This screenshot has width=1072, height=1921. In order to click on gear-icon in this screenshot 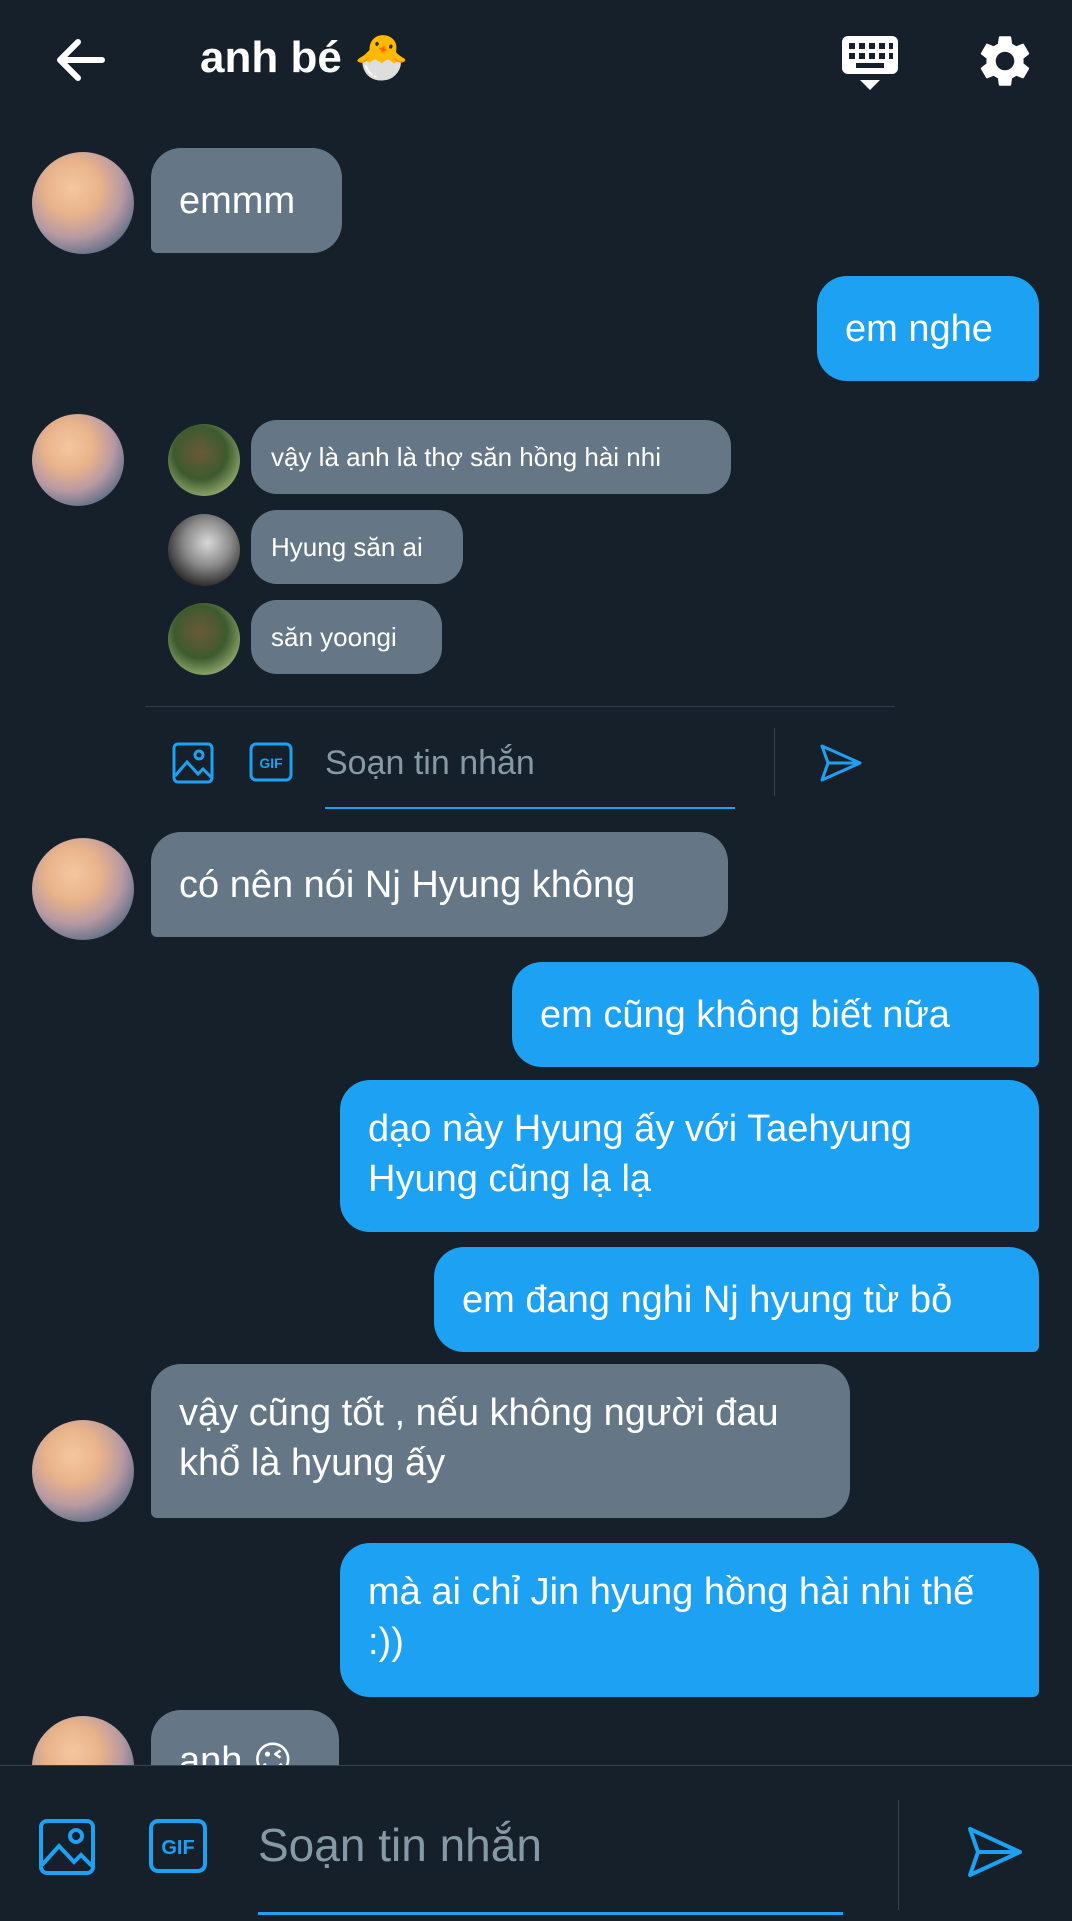, I will do `click(1005, 61)`.